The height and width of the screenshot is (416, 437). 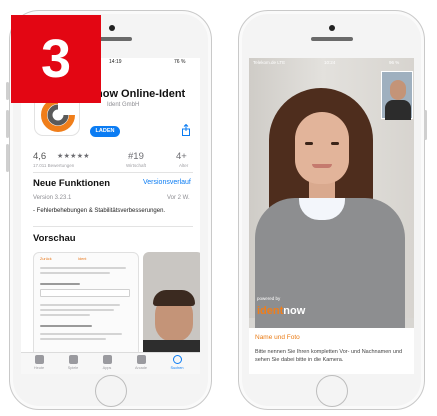 I want to click on tab-label: Arcade, so click(x=141, y=368).